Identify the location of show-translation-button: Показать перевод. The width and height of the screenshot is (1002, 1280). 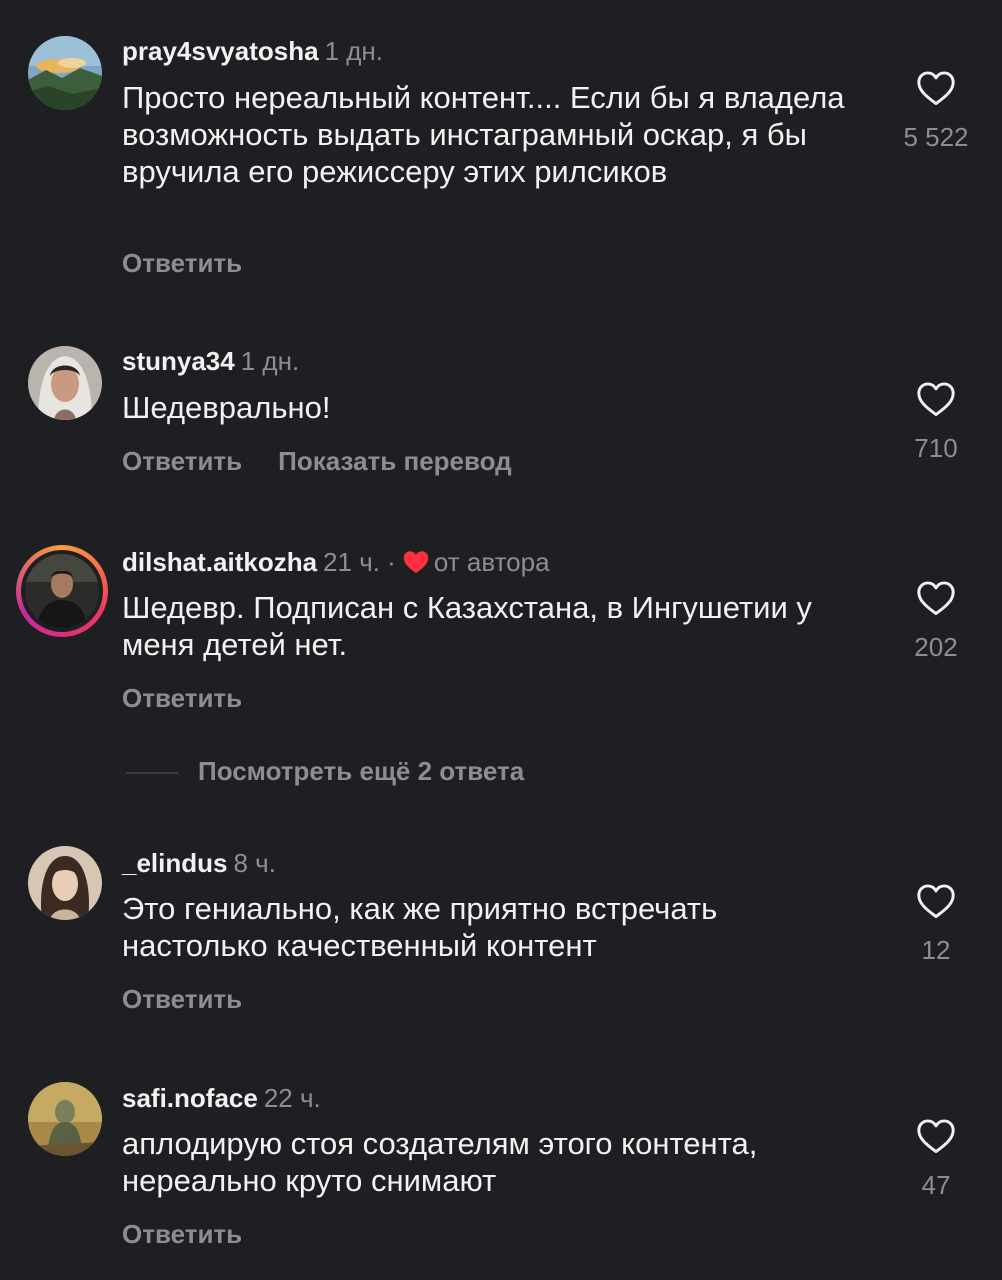
(395, 461).